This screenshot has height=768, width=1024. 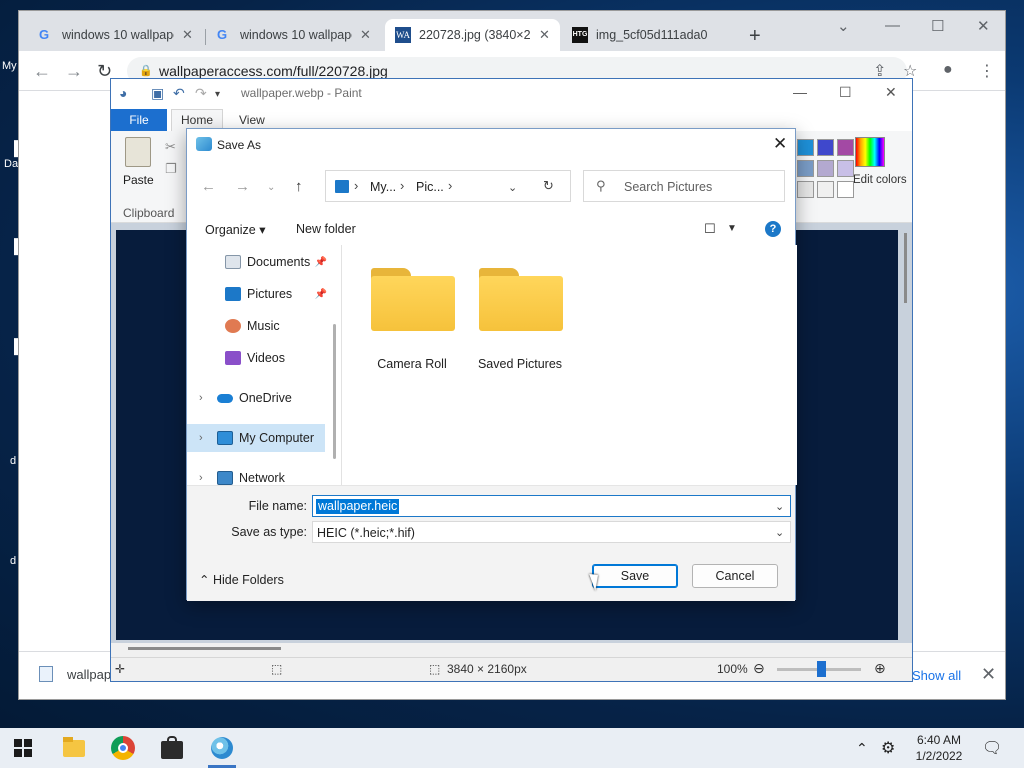 I want to click on undo-icon: ↶, so click(x=179, y=93).